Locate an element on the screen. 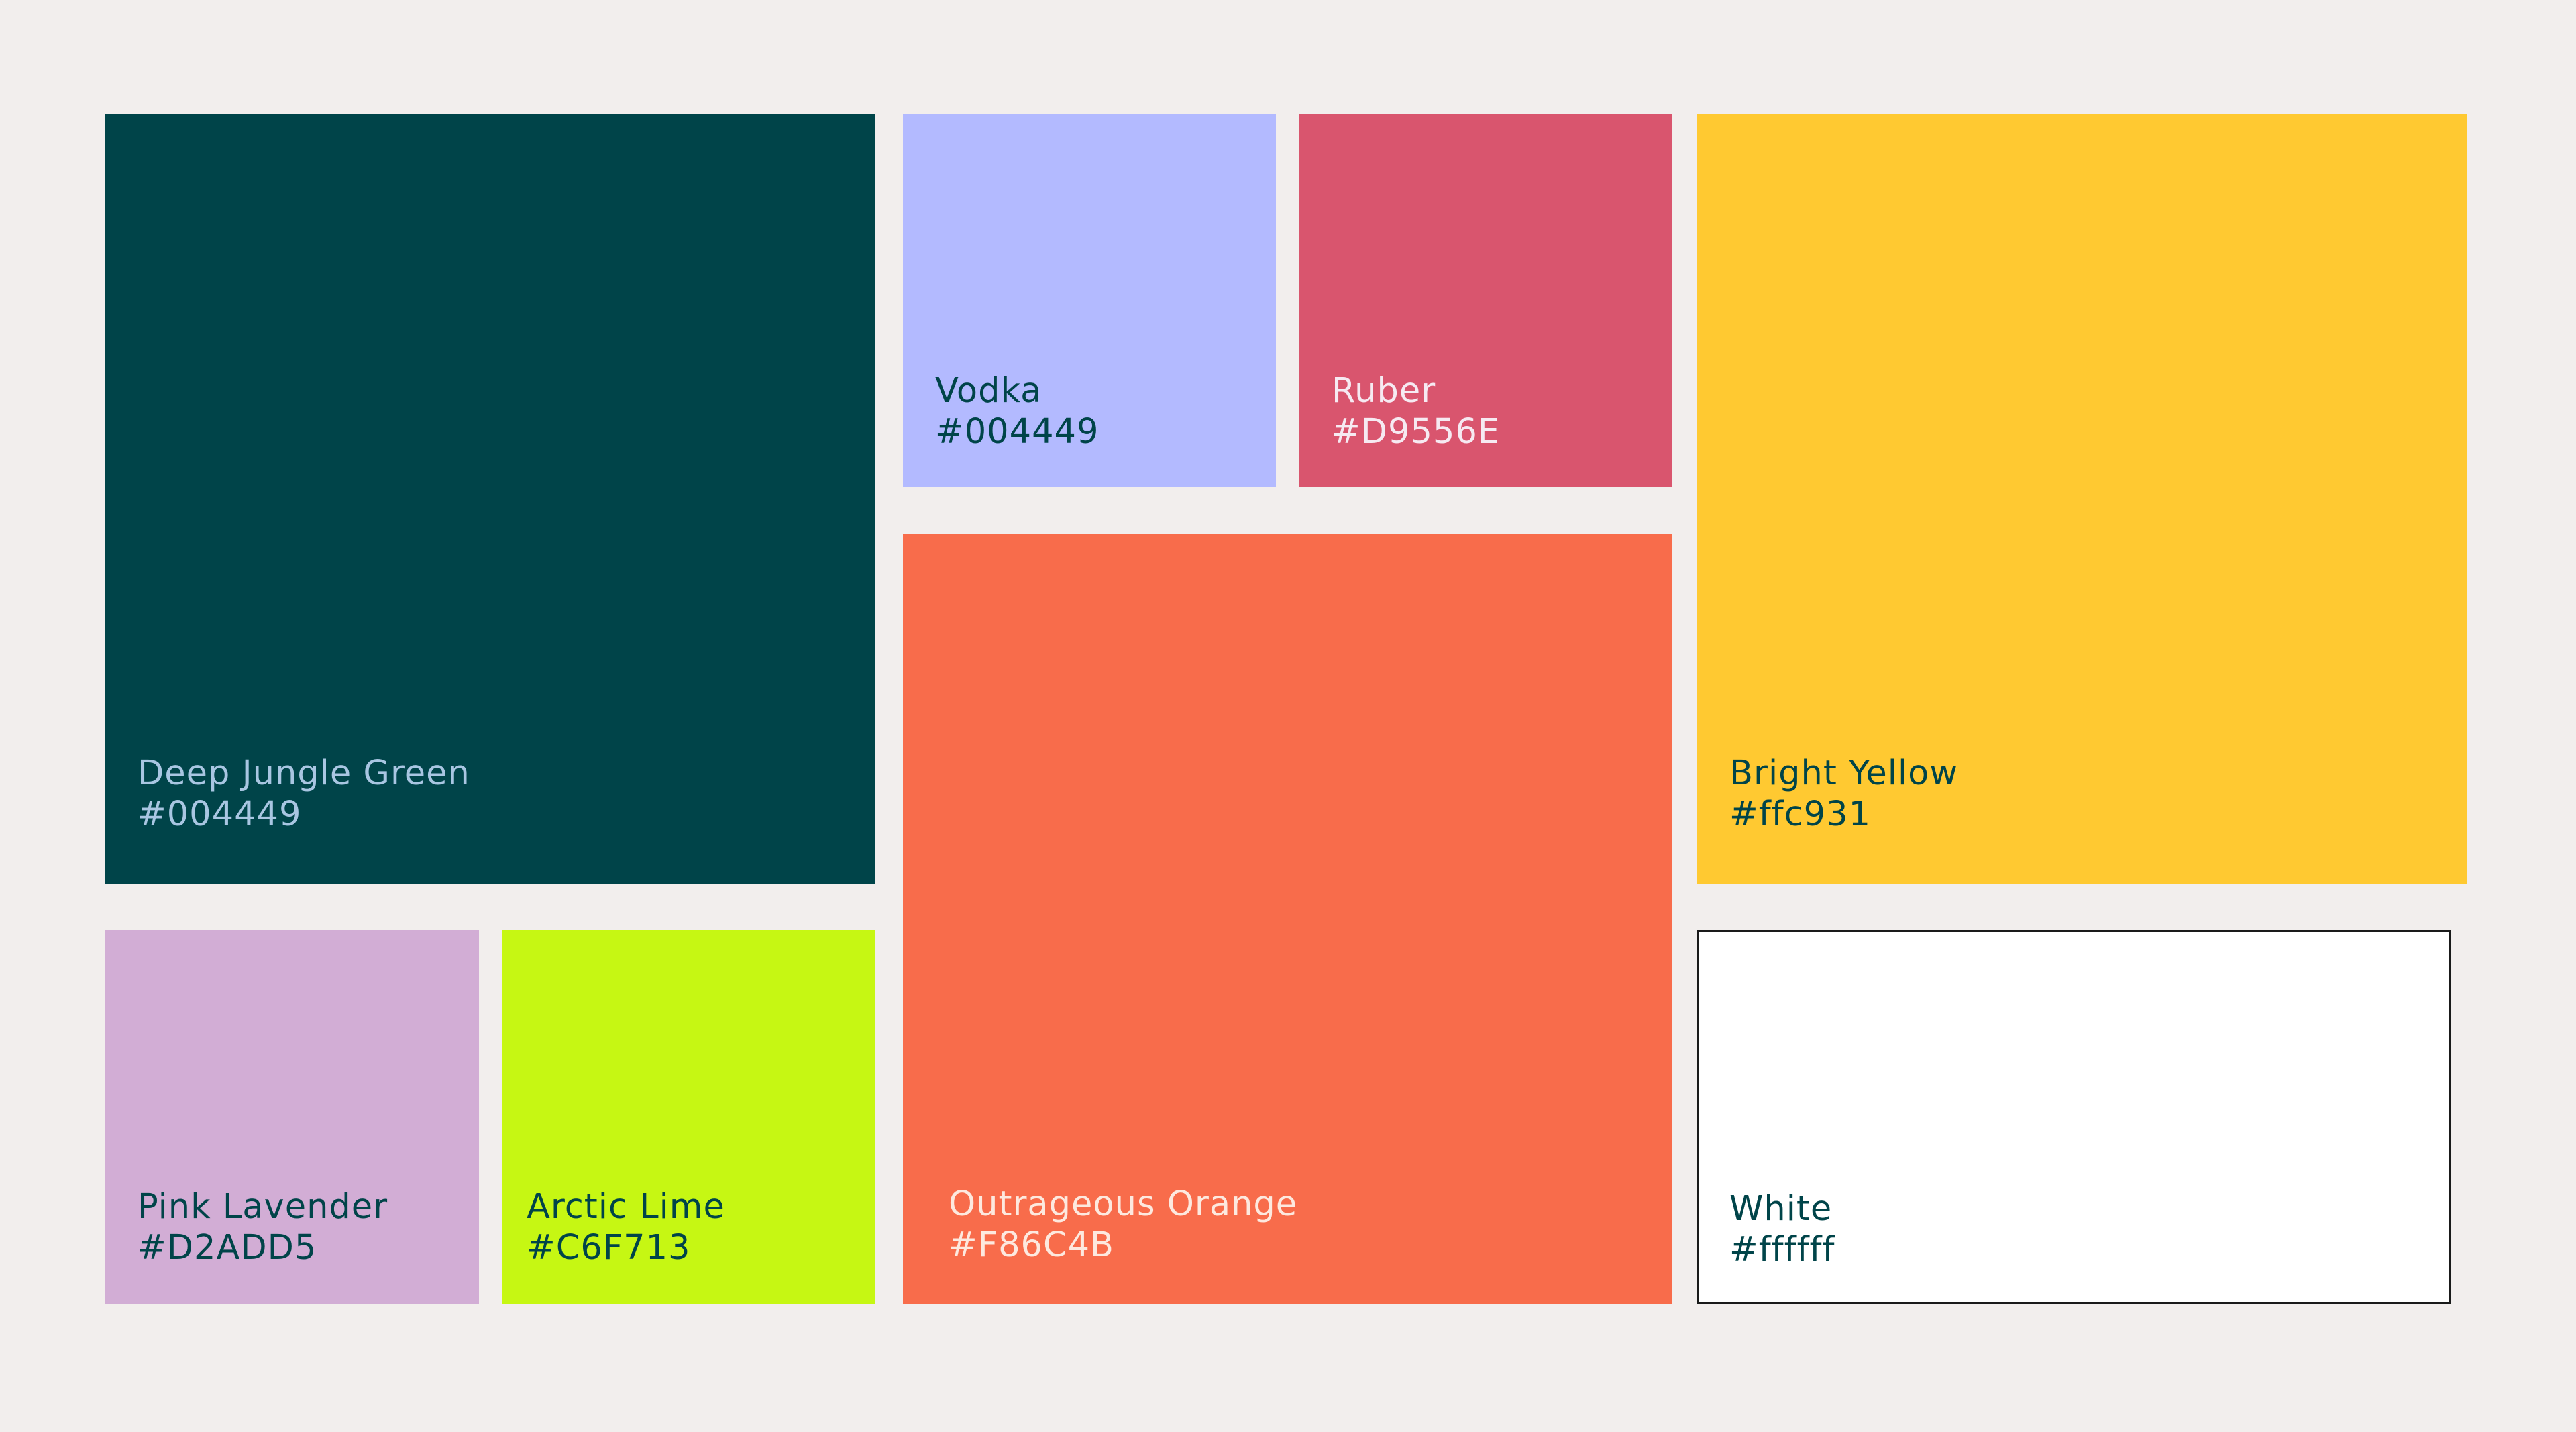 This screenshot has height=1432, width=2576. swatch-name: Bright Yellow is located at coordinates (1844, 773).